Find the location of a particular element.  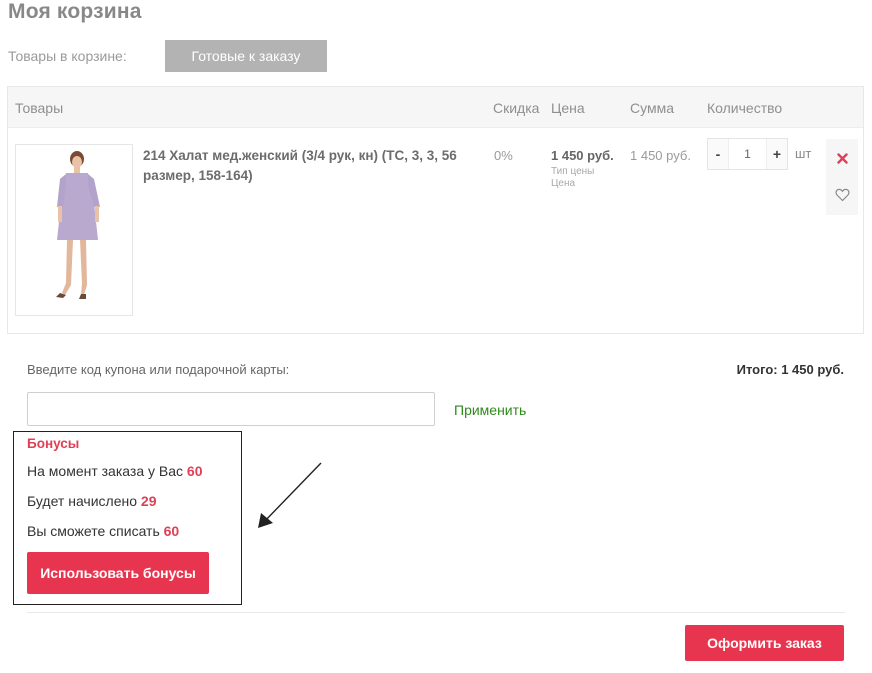

bonus-current-line: На момент заказа у Вас 60 is located at coordinates (115, 471).